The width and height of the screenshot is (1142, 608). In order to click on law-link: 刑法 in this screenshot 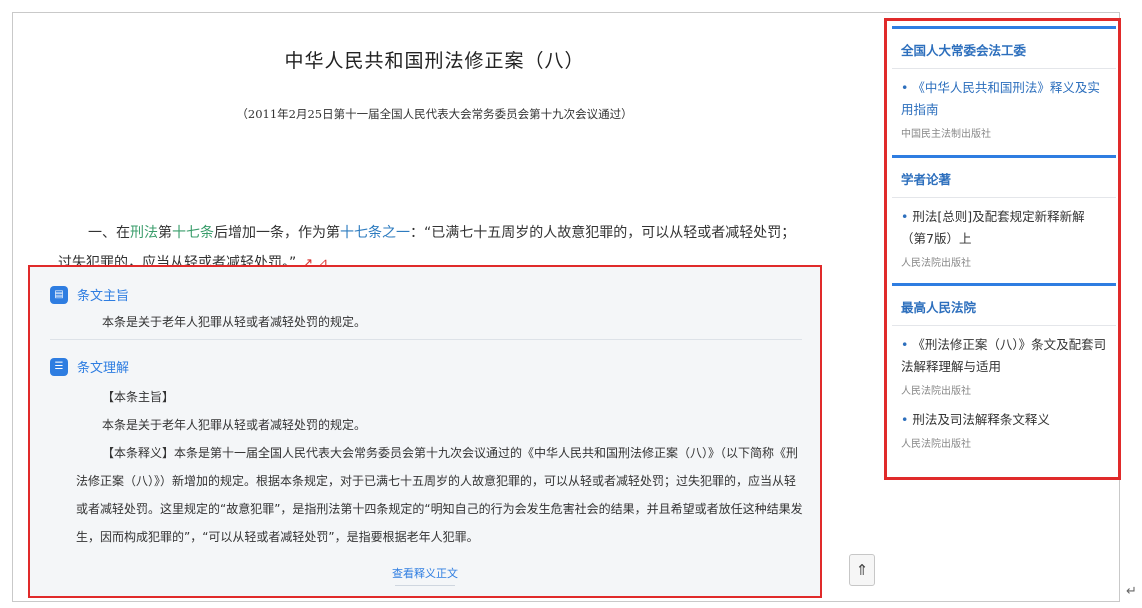, I will do `click(144, 233)`.